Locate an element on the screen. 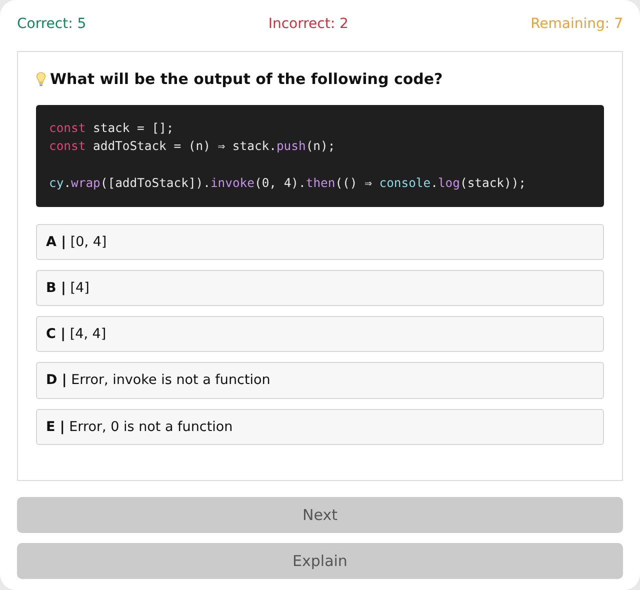 The image size is (640, 590). incorrect-count: Incorrect: 2 is located at coordinates (308, 24).